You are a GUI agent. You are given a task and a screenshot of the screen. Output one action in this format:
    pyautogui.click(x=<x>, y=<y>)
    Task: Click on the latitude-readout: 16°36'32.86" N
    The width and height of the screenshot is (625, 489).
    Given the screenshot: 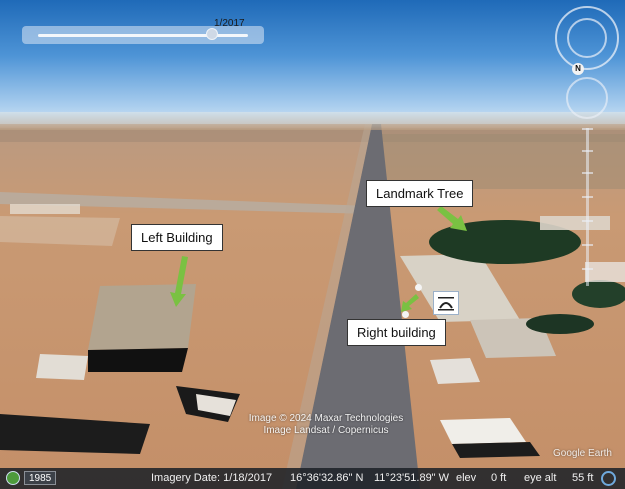 What is the action you would take?
    pyautogui.click(x=327, y=478)
    